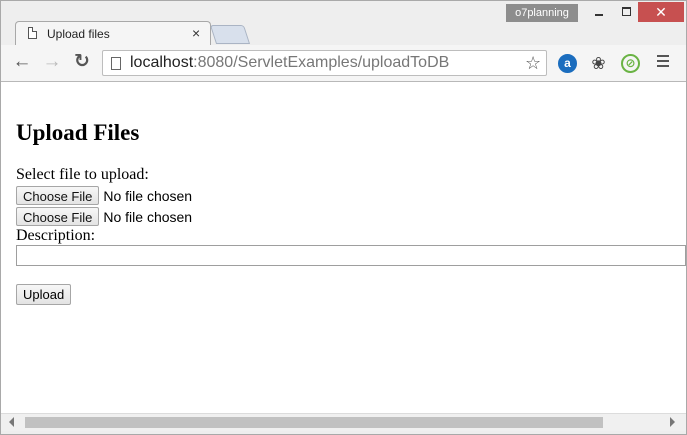  Describe the element at coordinates (78, 132) in the screenshot. I see `page-heading: Upload Files` at that location.